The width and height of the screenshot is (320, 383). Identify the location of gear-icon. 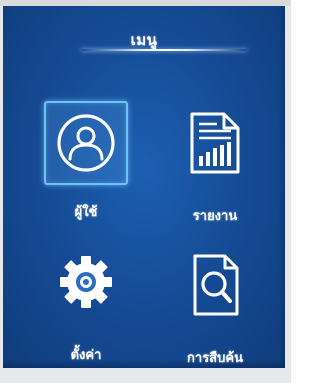
(86, 282).